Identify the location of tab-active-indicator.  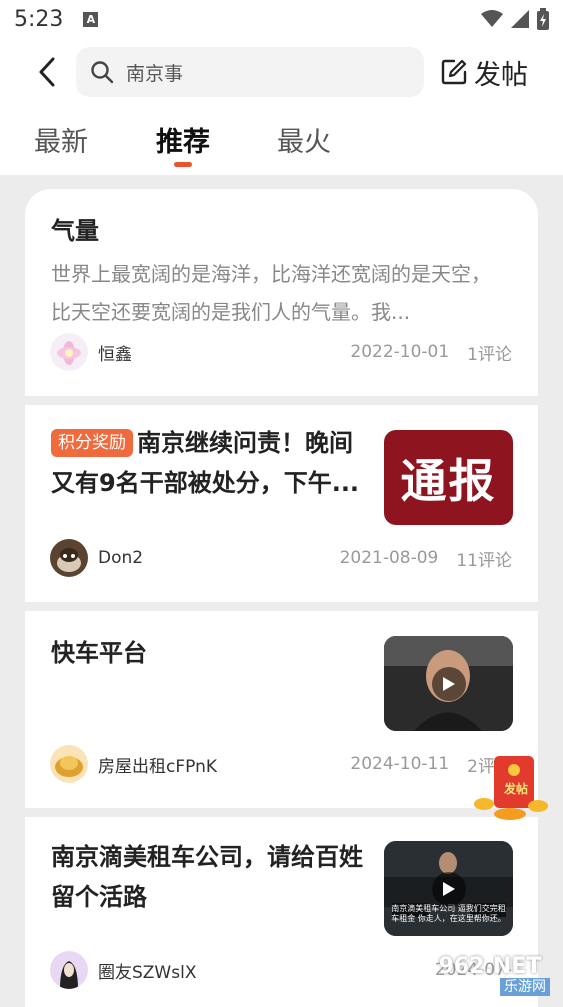
(183, 164).